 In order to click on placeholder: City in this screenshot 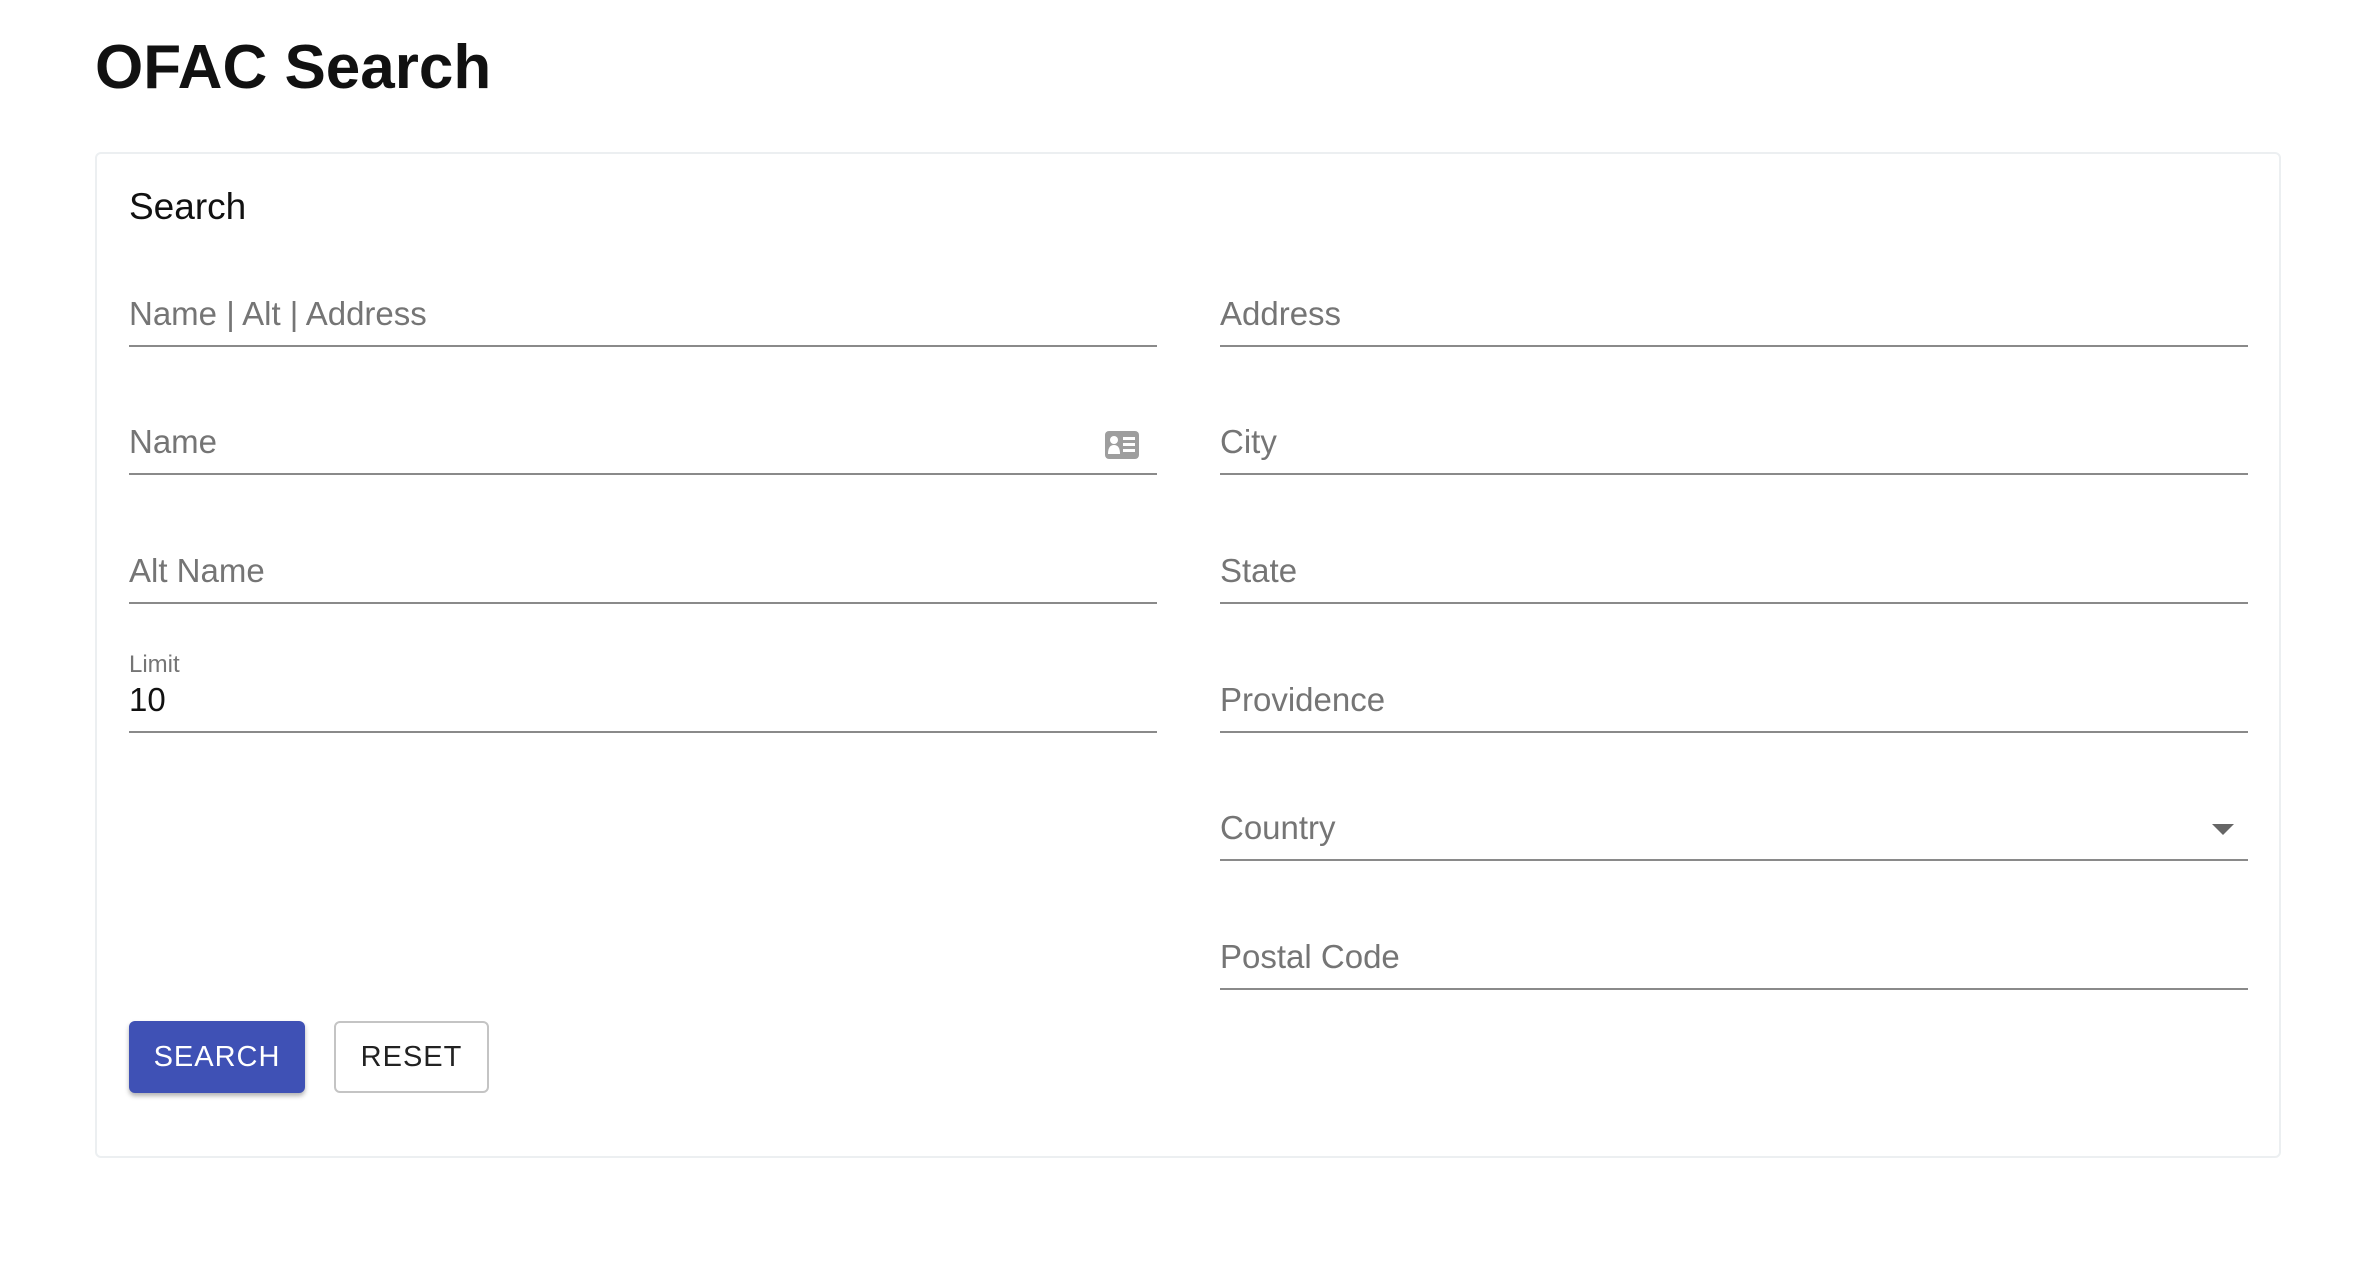, I will do `click(1248, 441)`.